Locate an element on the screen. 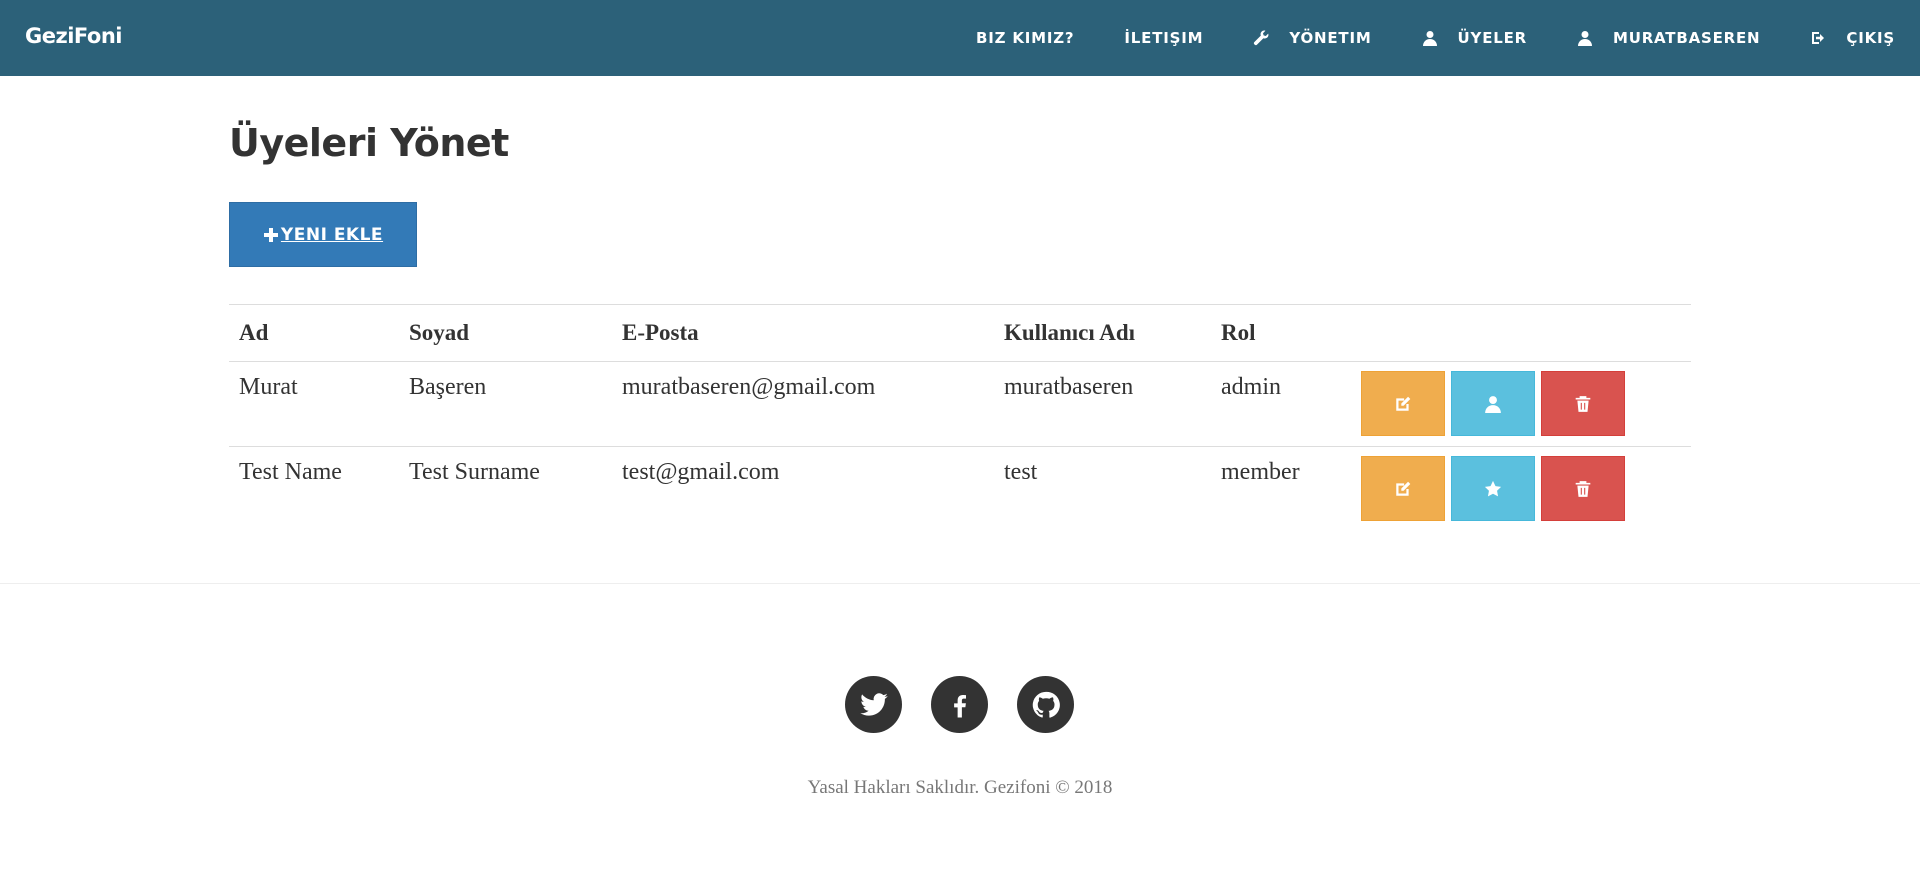 This screenshot has width=1920, height=882. nav-members-label: ÜYELER is located at coordinates (1492, 38).